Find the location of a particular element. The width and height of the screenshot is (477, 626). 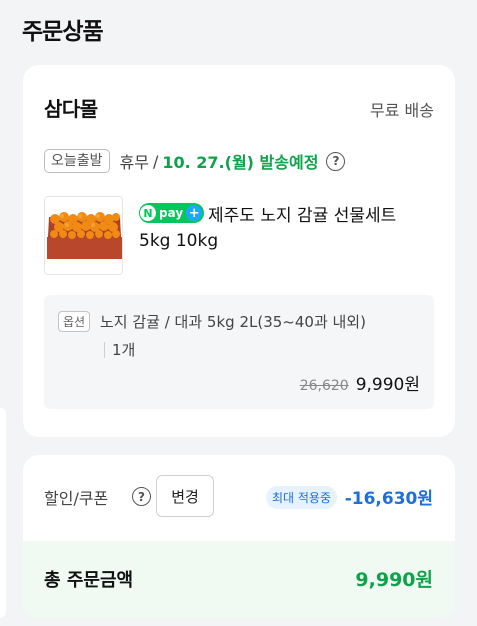

original-price: 26,620 is located at coordinates (324, 386).